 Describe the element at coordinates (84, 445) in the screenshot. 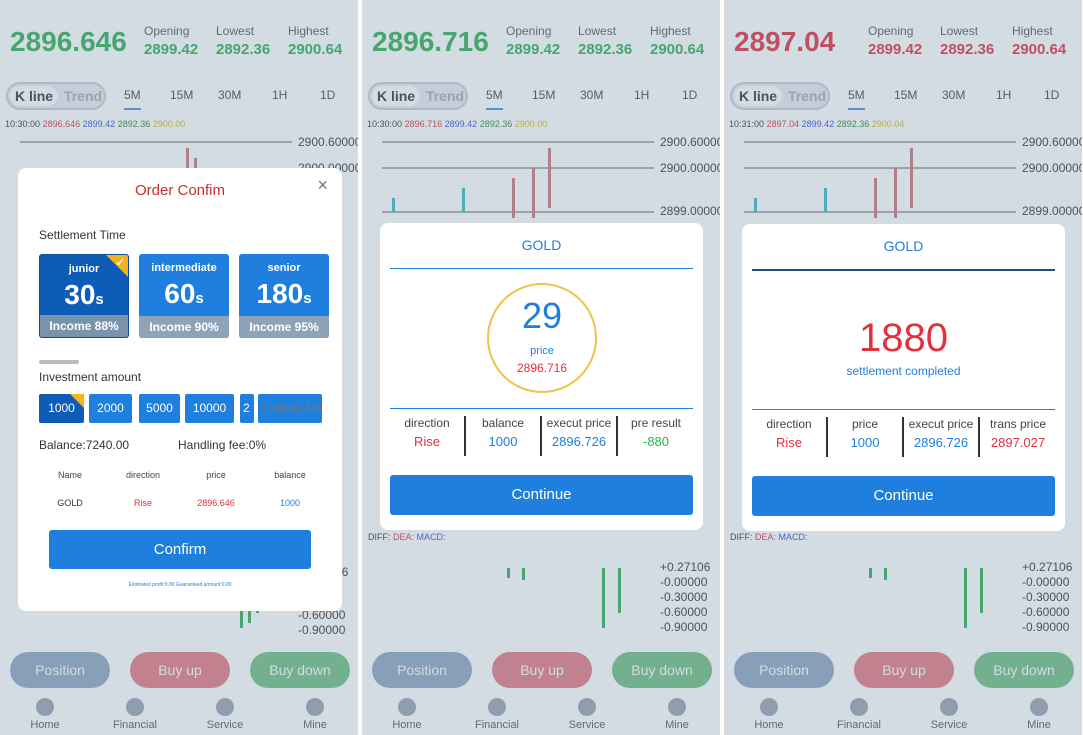

I see `balance-text: Balance:7240.00` at that location.